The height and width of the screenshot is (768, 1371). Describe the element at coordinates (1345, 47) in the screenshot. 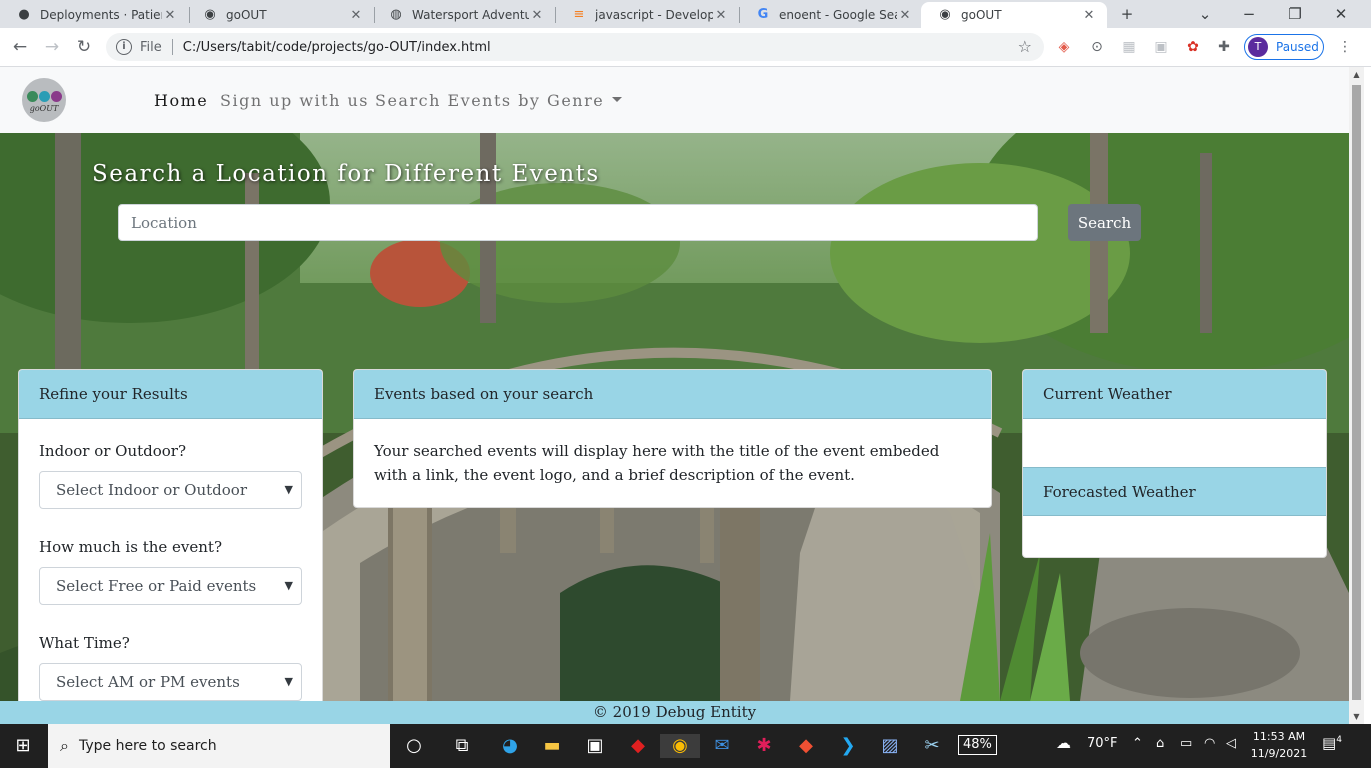

I see `browser-menu-icon: ⋮` at that location.